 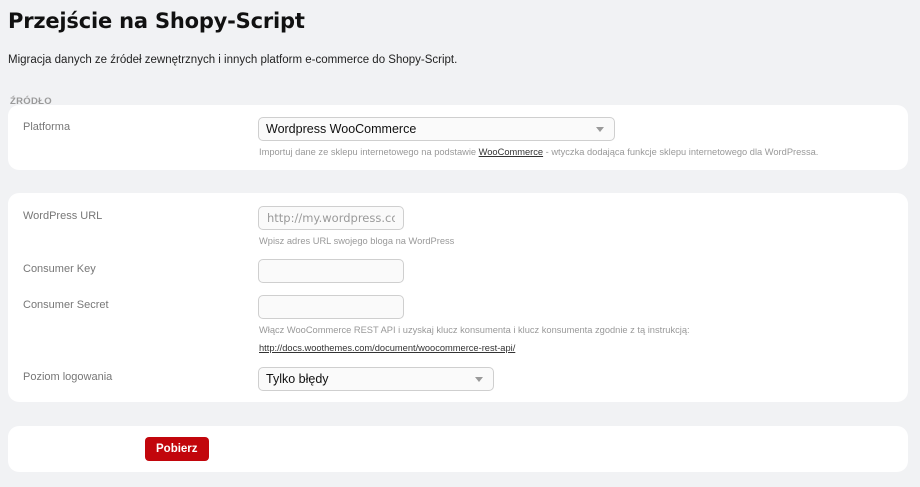 I want to click on wordpress-url-label: WordPress URL, so click(x=63, y=216).